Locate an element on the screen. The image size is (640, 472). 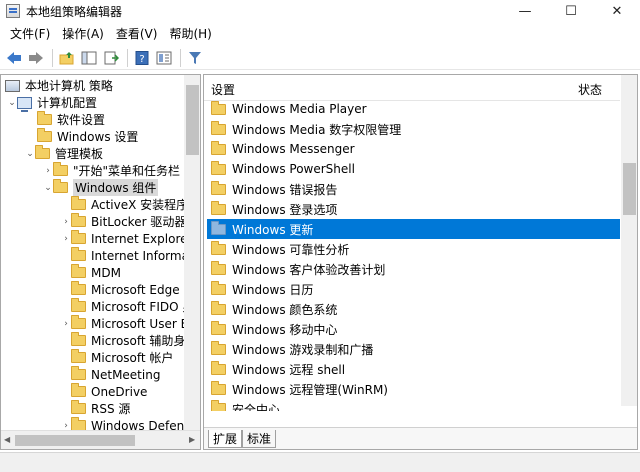
menu-file: 文件(F) is located at coordinates (30, 34).